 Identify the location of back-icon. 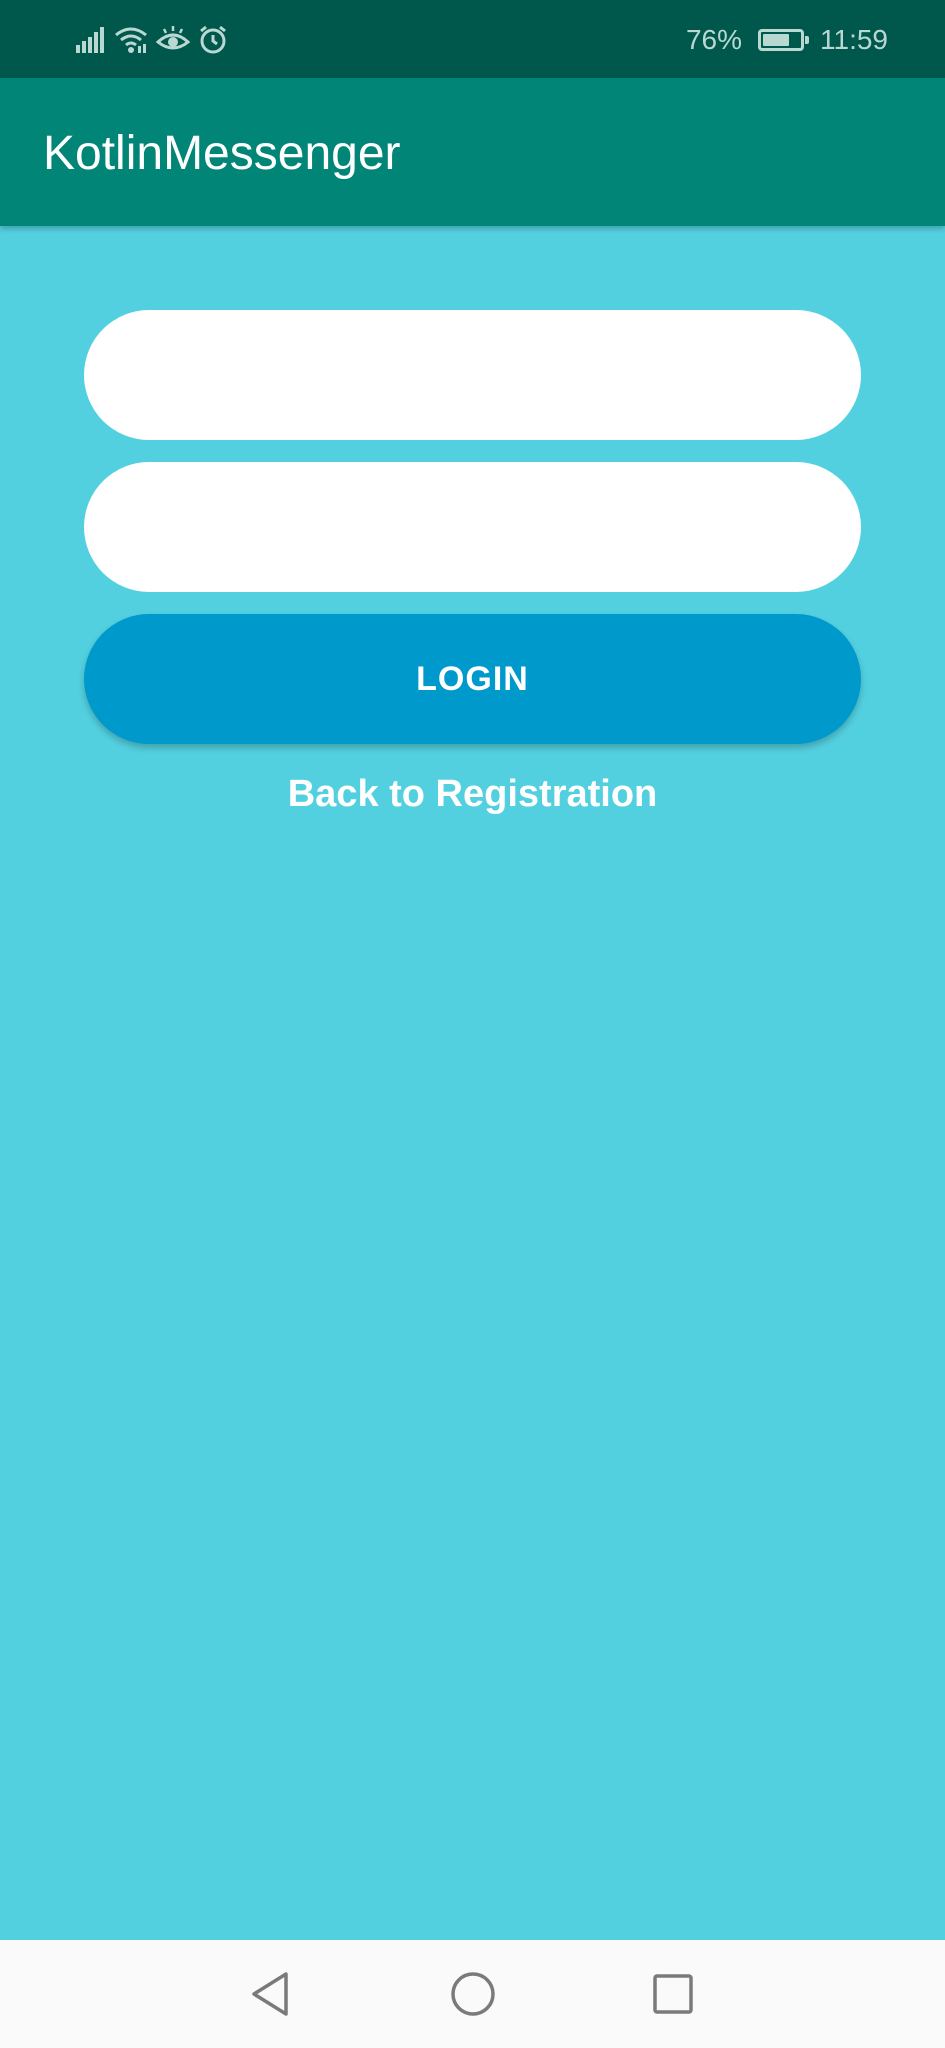
(270, 1994).